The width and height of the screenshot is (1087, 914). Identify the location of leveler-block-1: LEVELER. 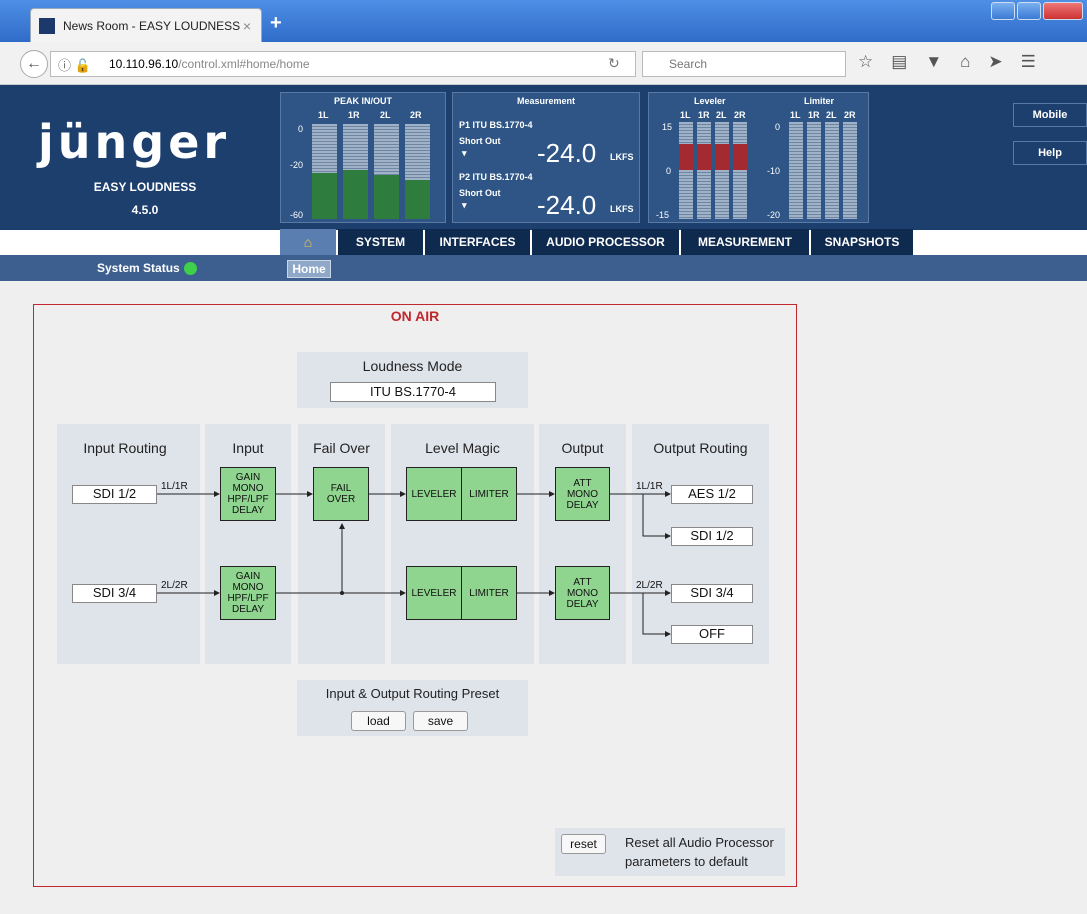
(434, 494).